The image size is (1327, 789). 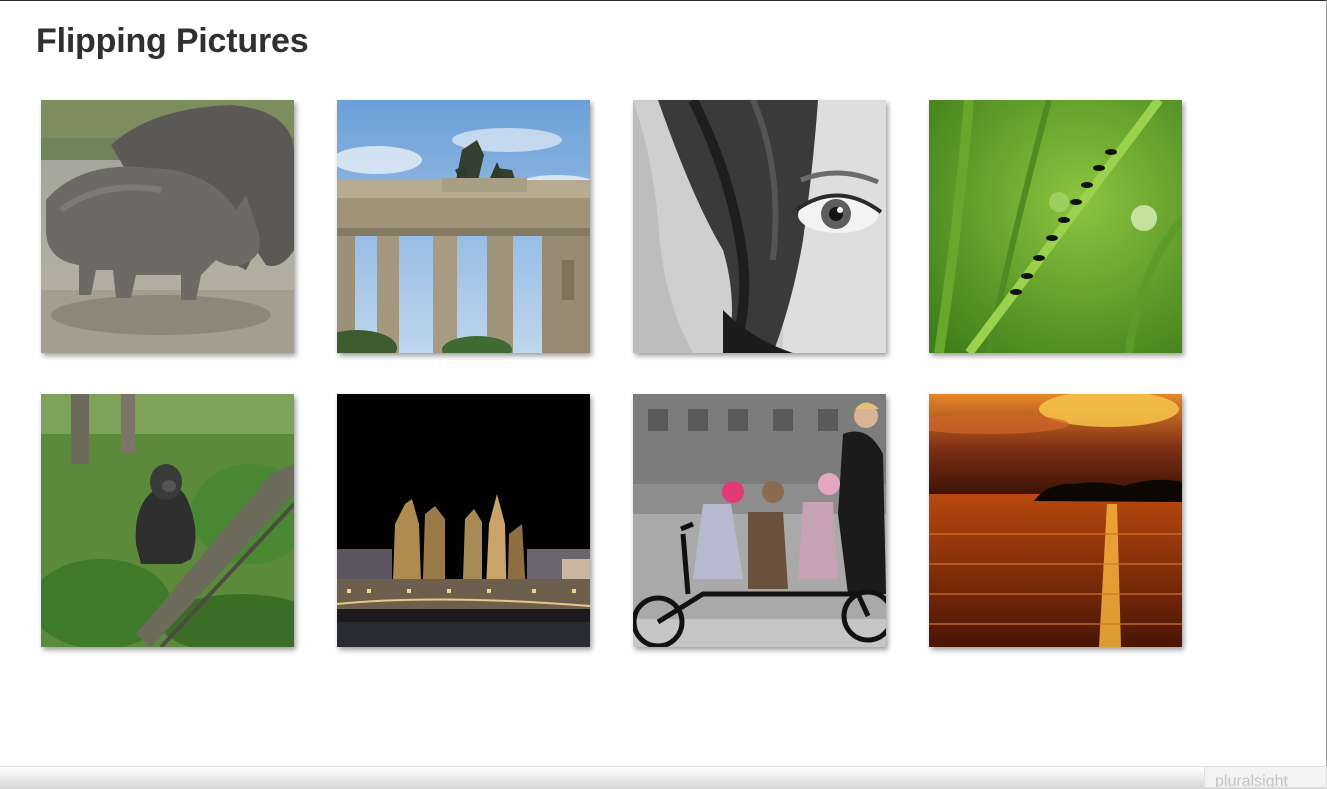 I want to click on gallery-tile-brandenburg-gate, so click(x=463, y=226).